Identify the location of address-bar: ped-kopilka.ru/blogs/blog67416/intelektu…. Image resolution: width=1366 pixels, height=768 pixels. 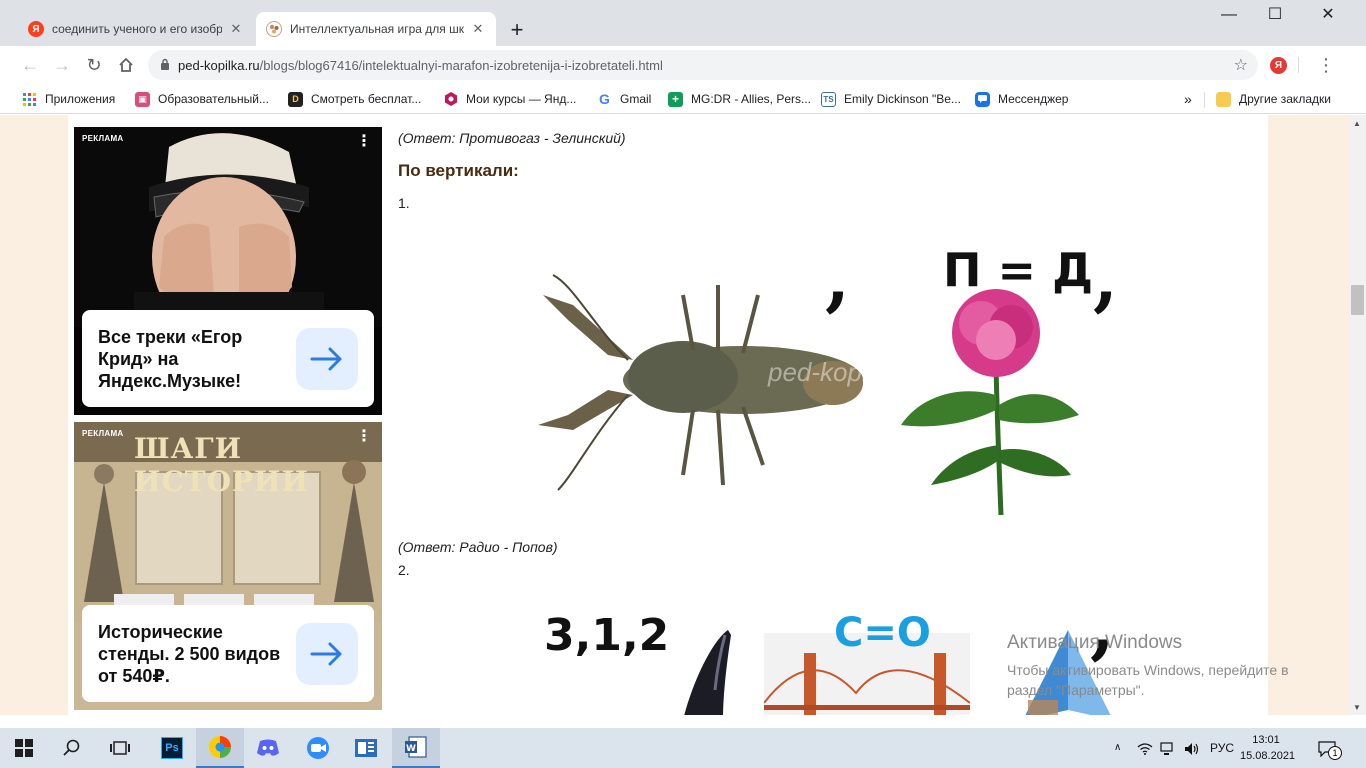
(703, 65).